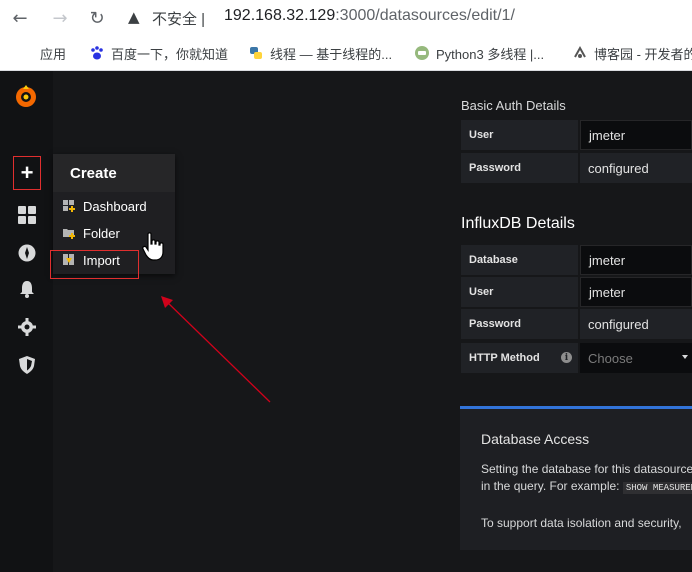 The image size is (692, 572). Describe the element at coordinates (422, 53) in the screenshot. I see `runoob-logo-icon` at that location.